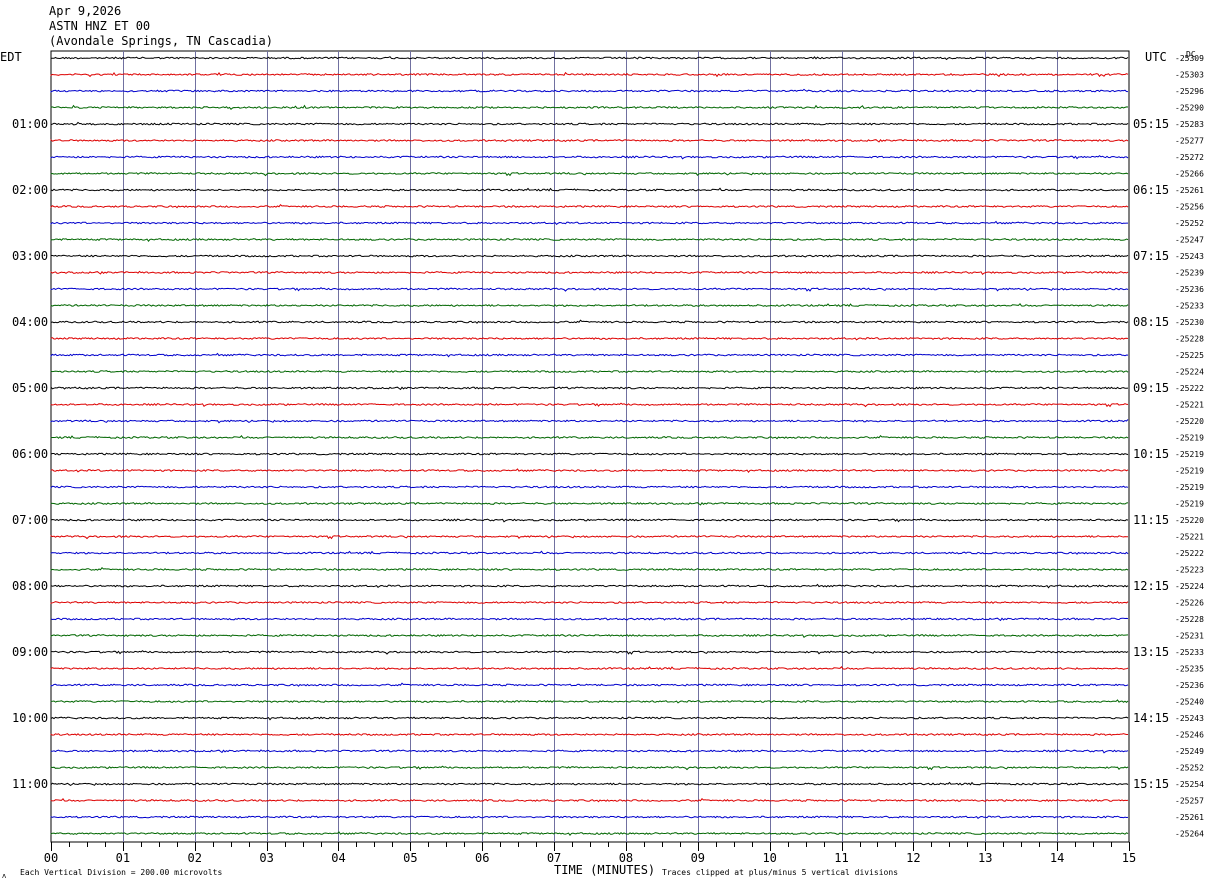 This screenshot has width=1210, height=886. I want to click on dc-offset-label: -25225, so click(1189, 355).